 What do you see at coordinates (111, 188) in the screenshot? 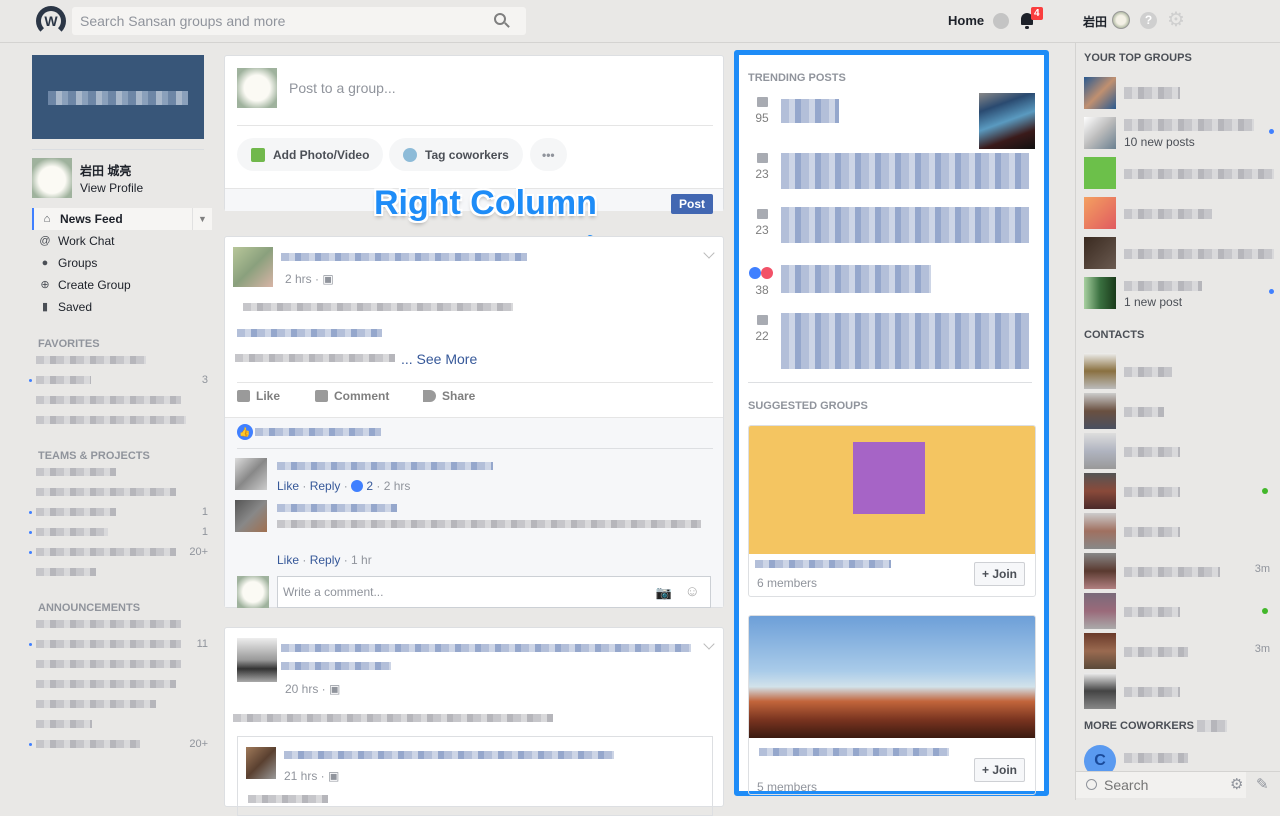
I see `view-profile-link: View Profile` at bounding box center [111, 188].